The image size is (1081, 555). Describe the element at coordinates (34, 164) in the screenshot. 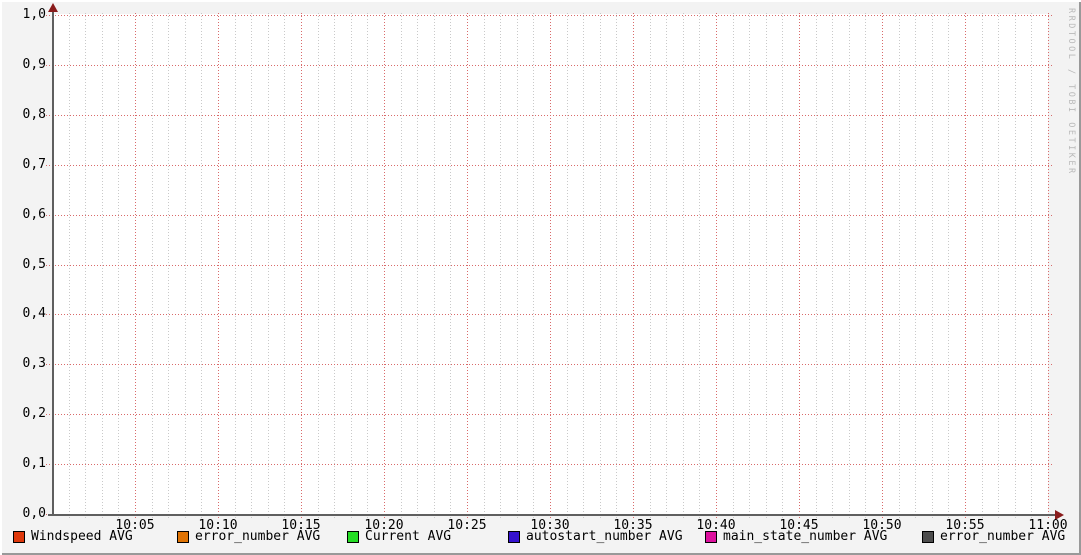

I see `y-tick-label: 0,7` at that location.